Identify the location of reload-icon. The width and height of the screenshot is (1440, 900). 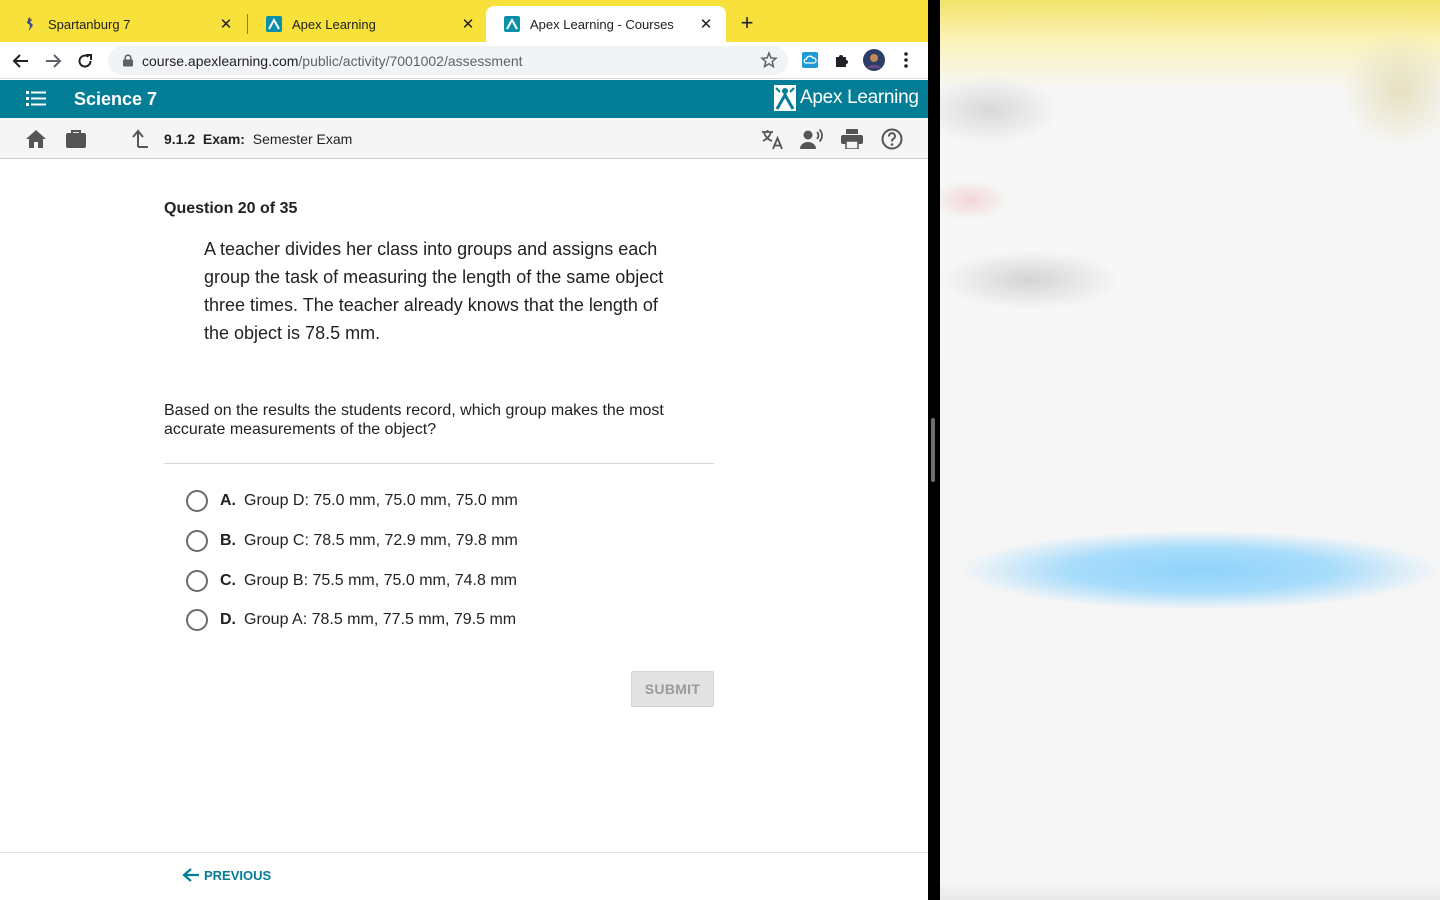
(85, 61).